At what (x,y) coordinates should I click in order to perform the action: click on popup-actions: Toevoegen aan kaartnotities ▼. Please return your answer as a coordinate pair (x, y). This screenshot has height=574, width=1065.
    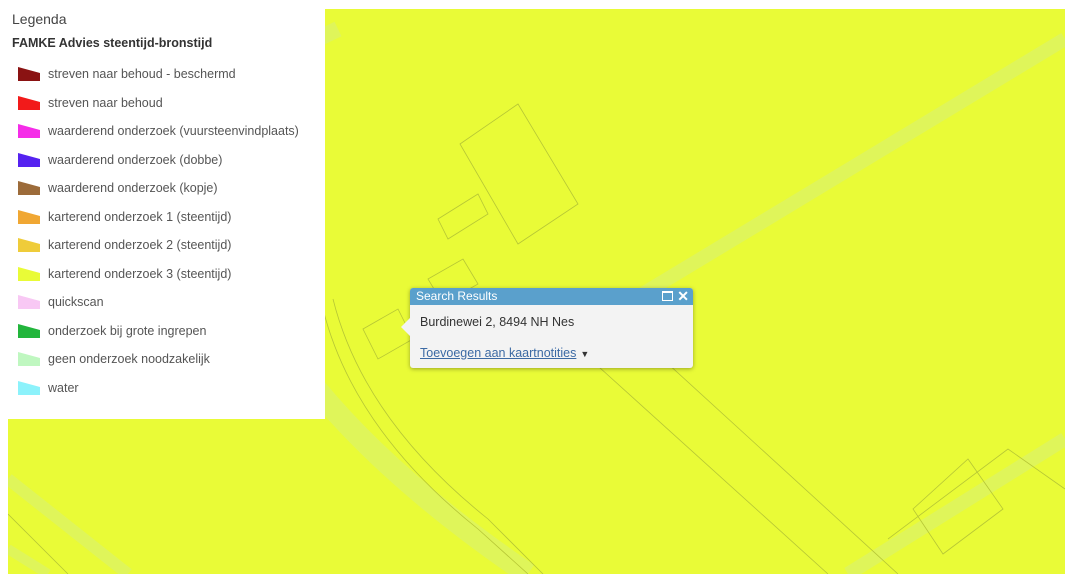
    Looking at the image, I should click on (556, 353).